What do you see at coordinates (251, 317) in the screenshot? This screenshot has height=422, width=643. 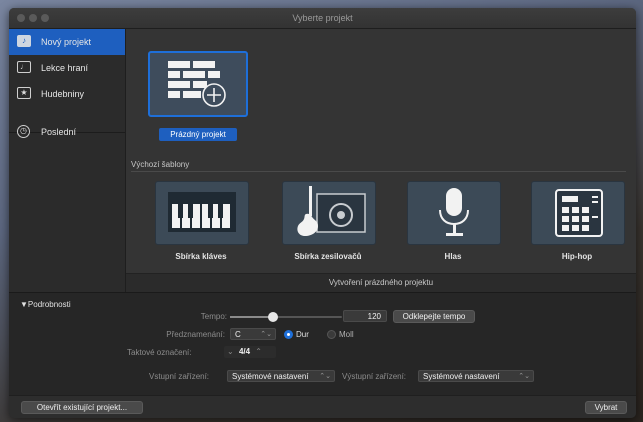 I see `tempo-slider-fill` at bounding box center [251, 317].